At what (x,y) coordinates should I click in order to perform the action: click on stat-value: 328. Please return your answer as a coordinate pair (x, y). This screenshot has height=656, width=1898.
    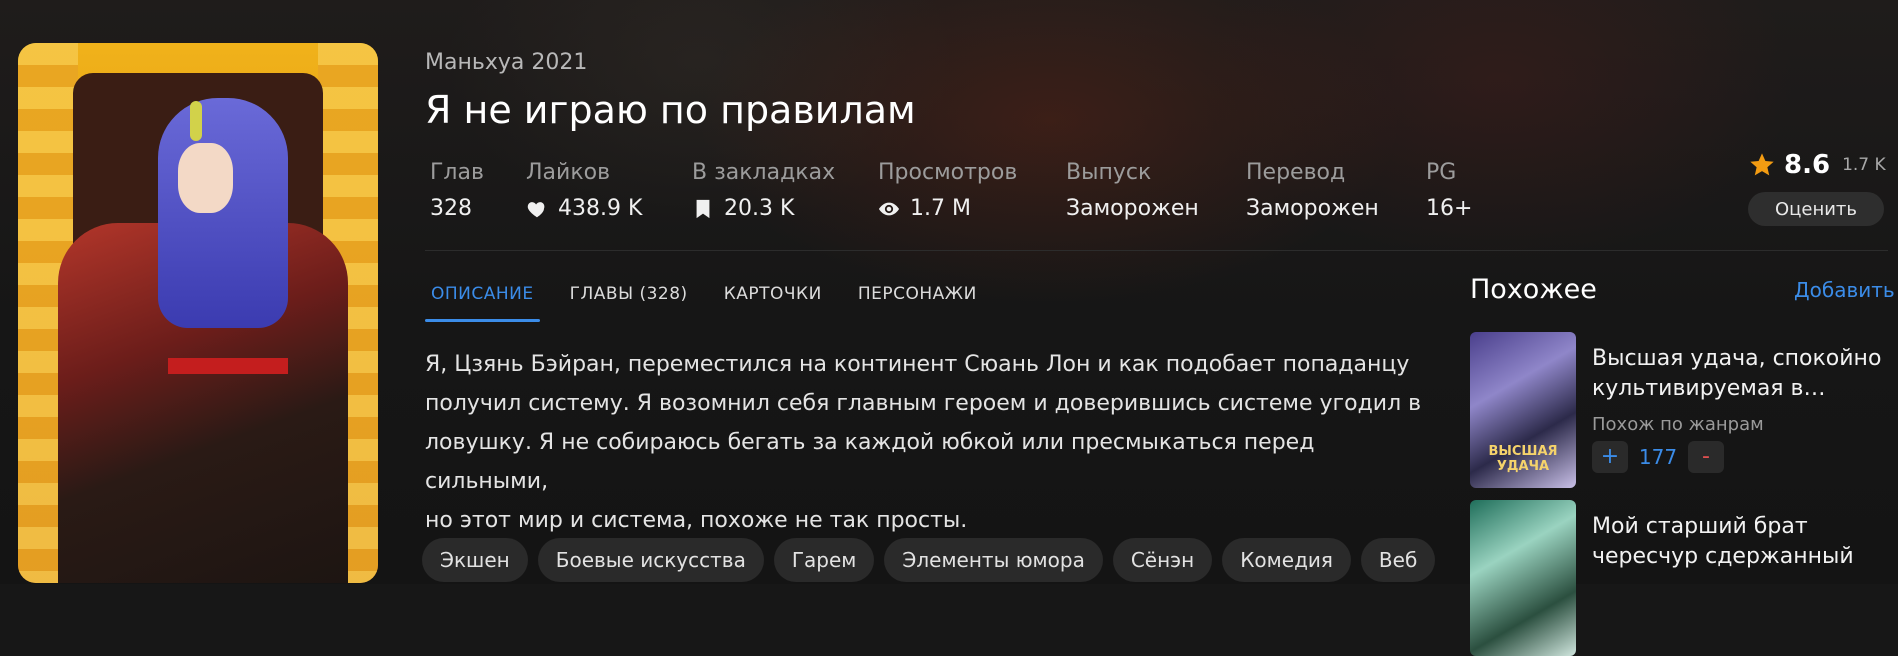
    Looking at the image, I should click on (451, 208).